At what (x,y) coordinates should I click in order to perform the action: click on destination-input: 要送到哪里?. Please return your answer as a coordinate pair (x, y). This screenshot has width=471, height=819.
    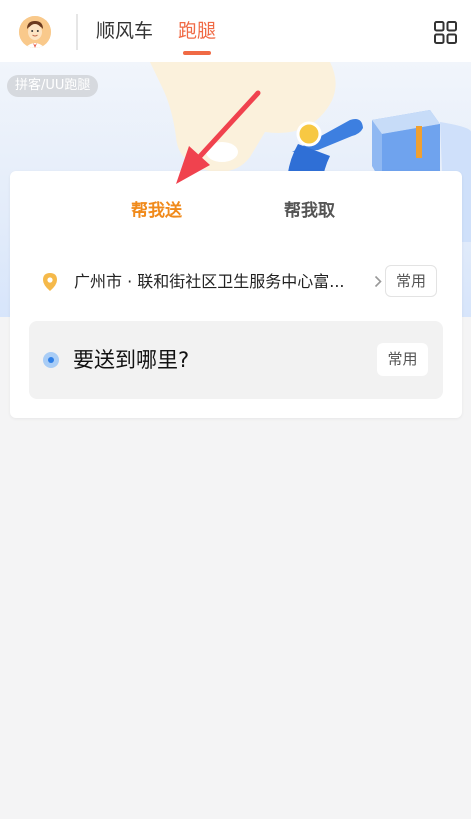
    Looking at the image, I should click on (131, 360).